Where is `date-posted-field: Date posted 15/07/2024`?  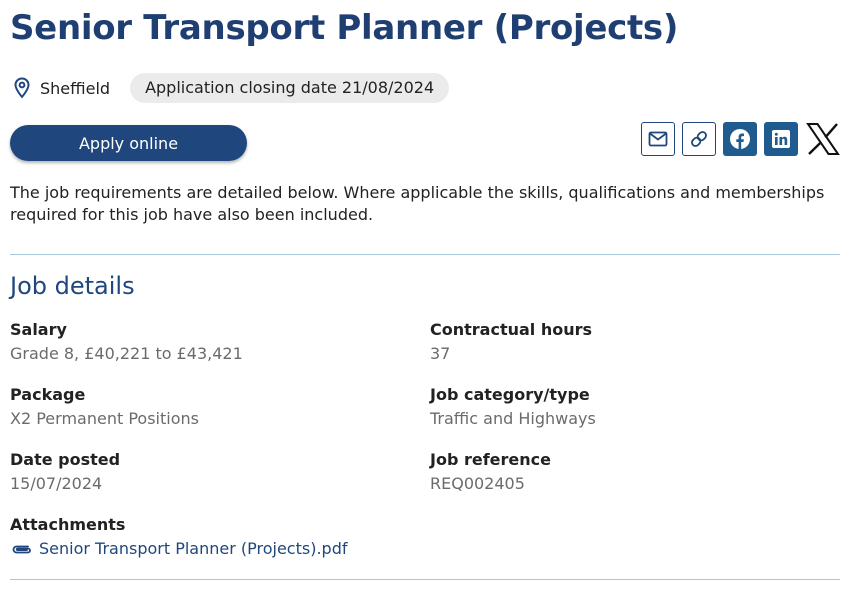
date-posted-field: Date posted 15/07/2024 is located at coordinates (65, 471).